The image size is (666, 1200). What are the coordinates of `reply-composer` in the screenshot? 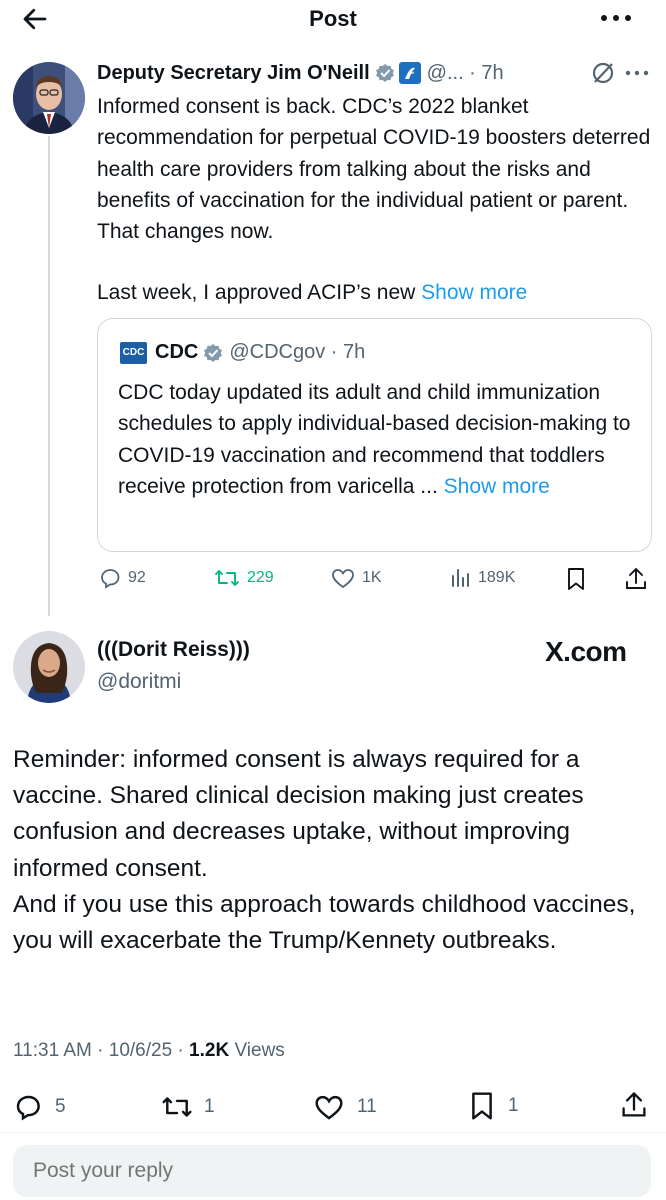 It's located at (332, 1171).